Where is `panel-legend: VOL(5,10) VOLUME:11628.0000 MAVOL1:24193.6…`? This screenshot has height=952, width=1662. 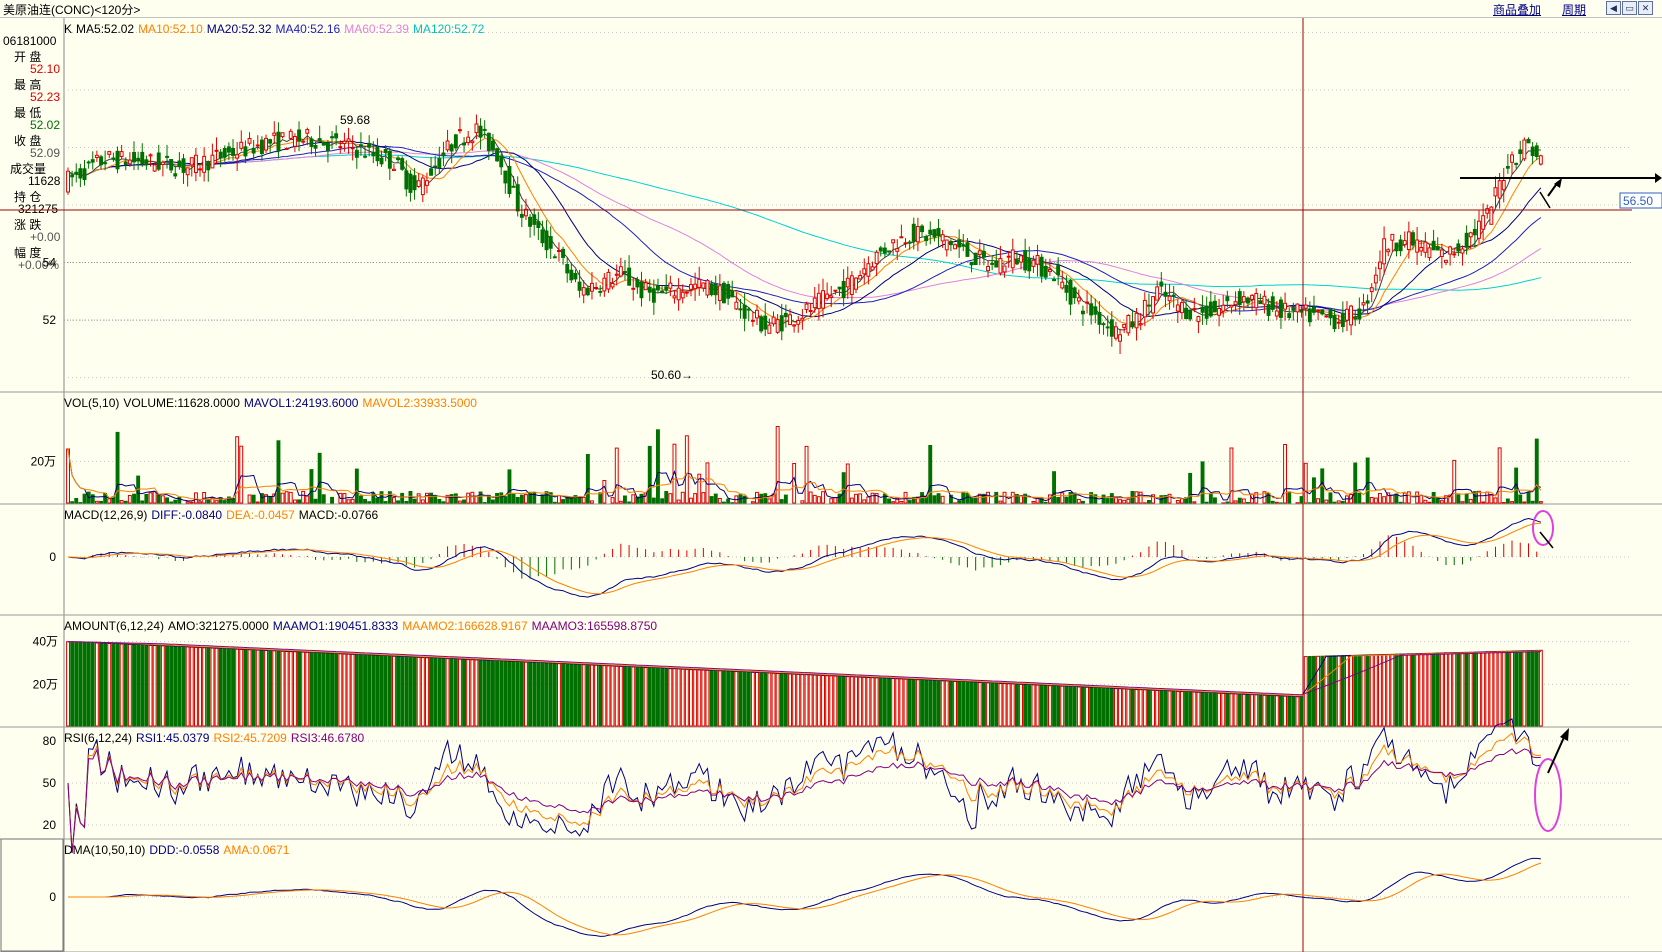
panel-legend: VOL(5,10) VOLUME:11628.0000 MAVOL1:24193.6… is located at coordinates (272, 403).